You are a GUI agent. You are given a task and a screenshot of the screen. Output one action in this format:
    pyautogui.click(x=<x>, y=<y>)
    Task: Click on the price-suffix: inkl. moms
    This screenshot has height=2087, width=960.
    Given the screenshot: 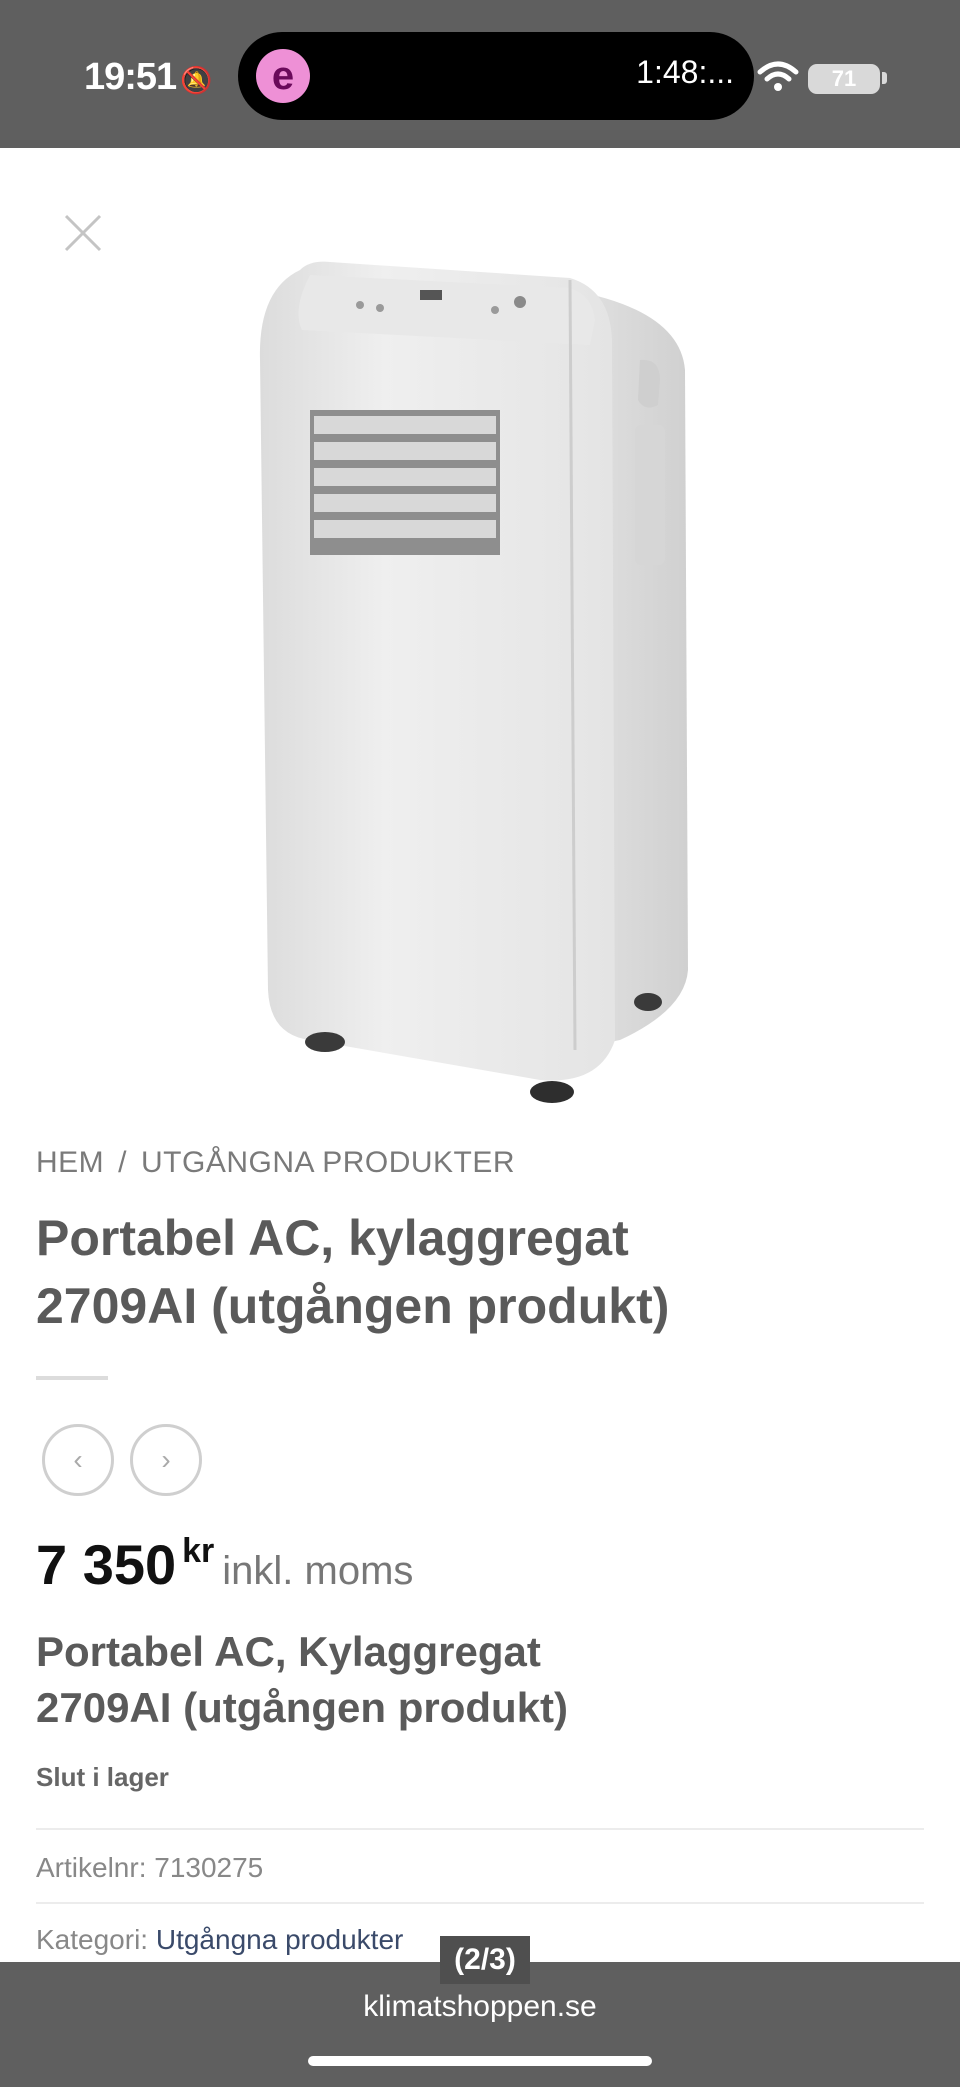 What is the action you would take?
    pyautogui.click(x=318, y=1571)
    